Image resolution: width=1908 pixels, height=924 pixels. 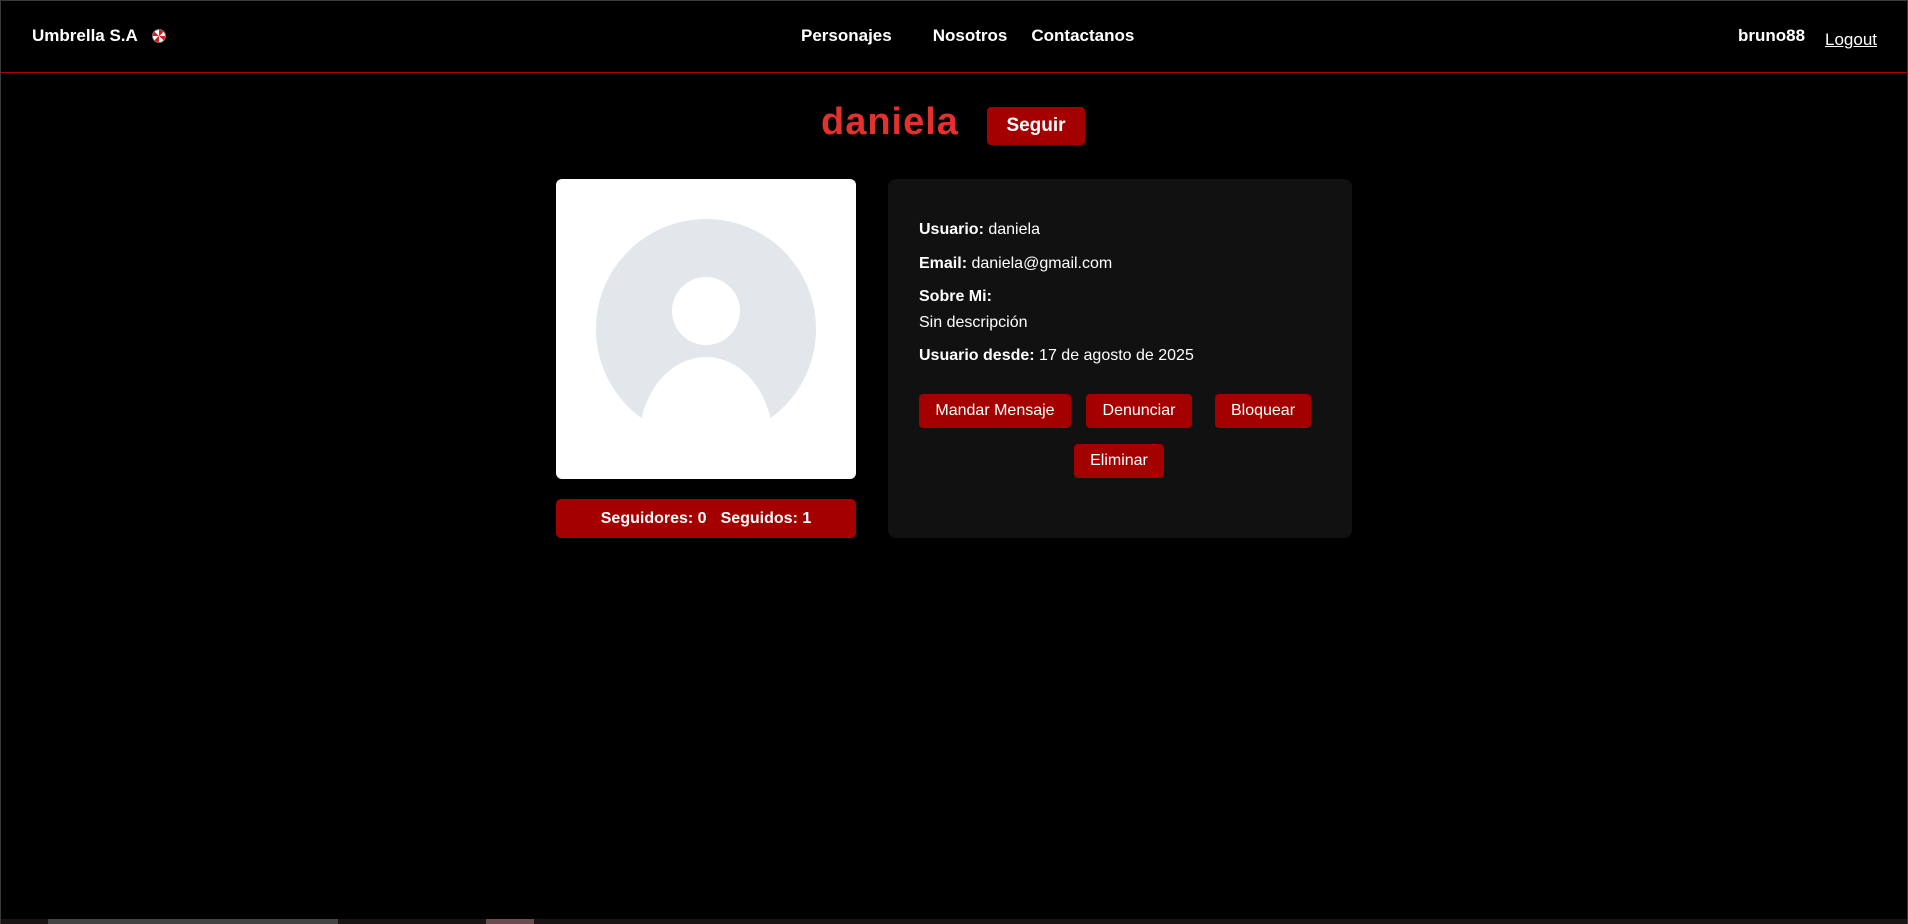 I want to click on brand-name: Umbrella S.A, so click(x=85, y=36).